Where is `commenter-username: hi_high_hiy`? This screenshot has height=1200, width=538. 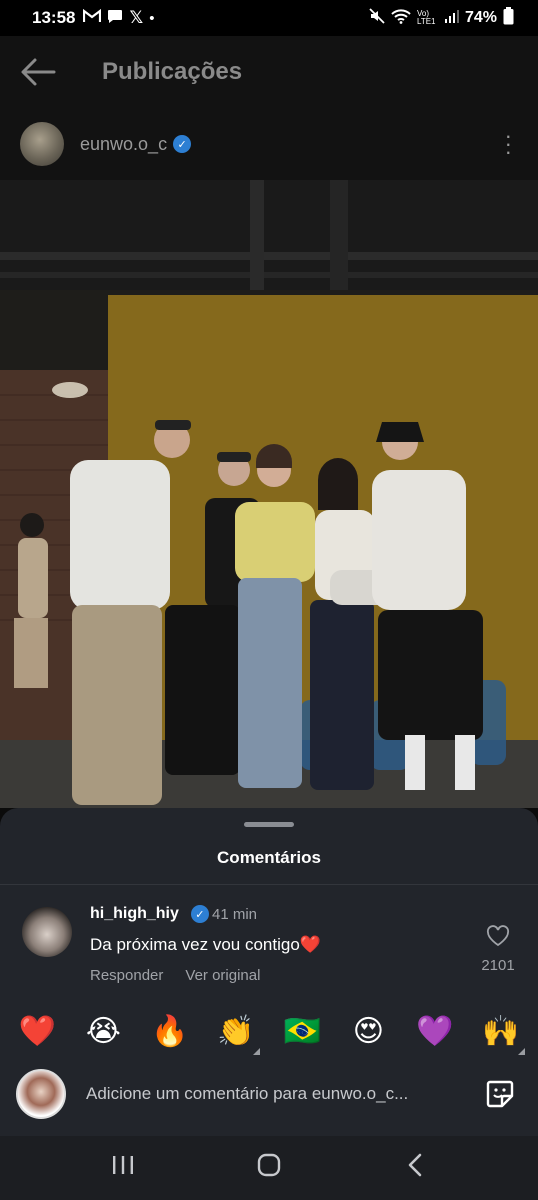
commenter-username: hi_high_hiy is located at coordinates (134, 914).